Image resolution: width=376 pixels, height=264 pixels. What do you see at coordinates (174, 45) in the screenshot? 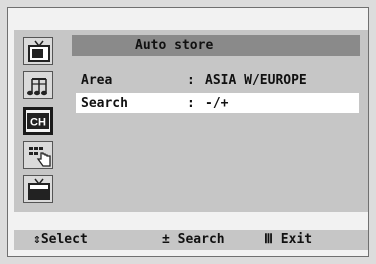
I see `menu-title: Auto store` at bounding box center [174, 45].